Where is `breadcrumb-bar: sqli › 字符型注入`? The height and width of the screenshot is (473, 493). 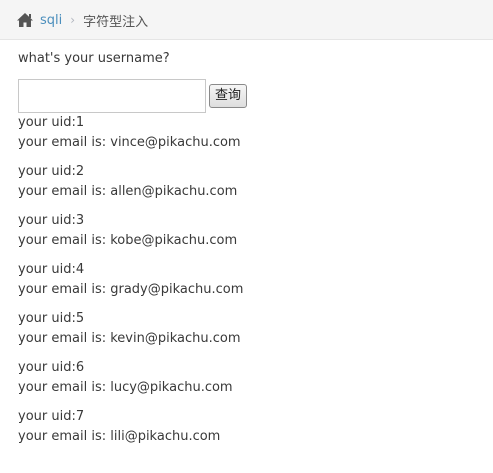 breadcrumb-bar: sqli › 字符型注入 is located at coordinates (246, 20).